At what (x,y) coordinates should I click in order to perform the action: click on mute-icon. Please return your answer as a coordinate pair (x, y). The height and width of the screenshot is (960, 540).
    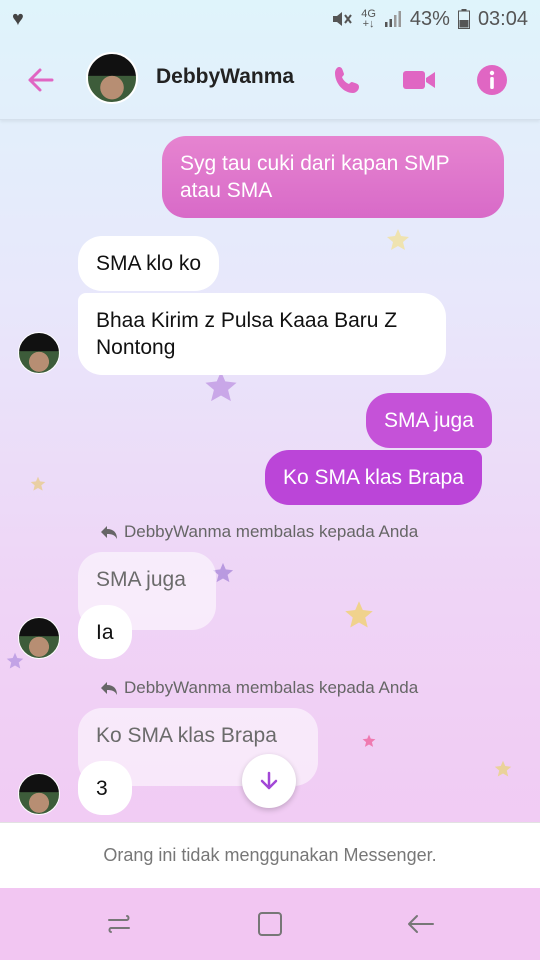
    Looking at the image, I should click on (343, 19).